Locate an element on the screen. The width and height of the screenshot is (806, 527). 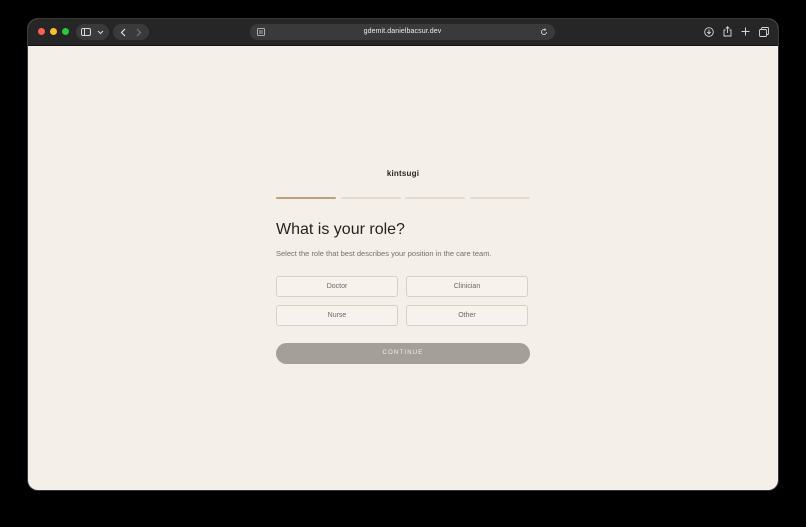
browser-toolbar: gdemit.danielbacsur.dev is located at coordinates (403, 32).